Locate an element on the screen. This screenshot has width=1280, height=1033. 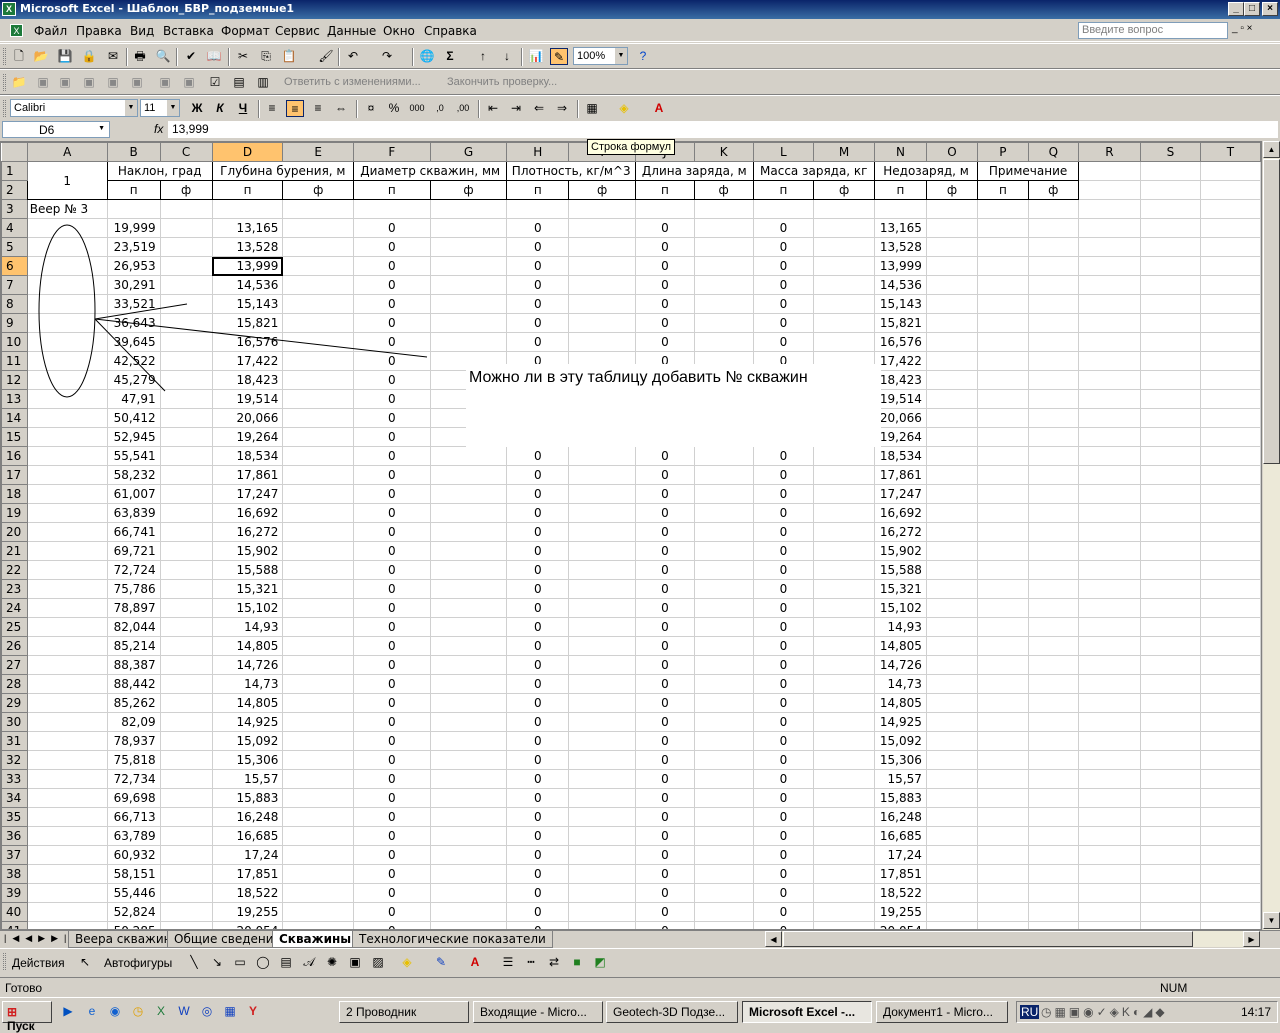
depth-cell: 17,24 is located at coordinates (247, 855).